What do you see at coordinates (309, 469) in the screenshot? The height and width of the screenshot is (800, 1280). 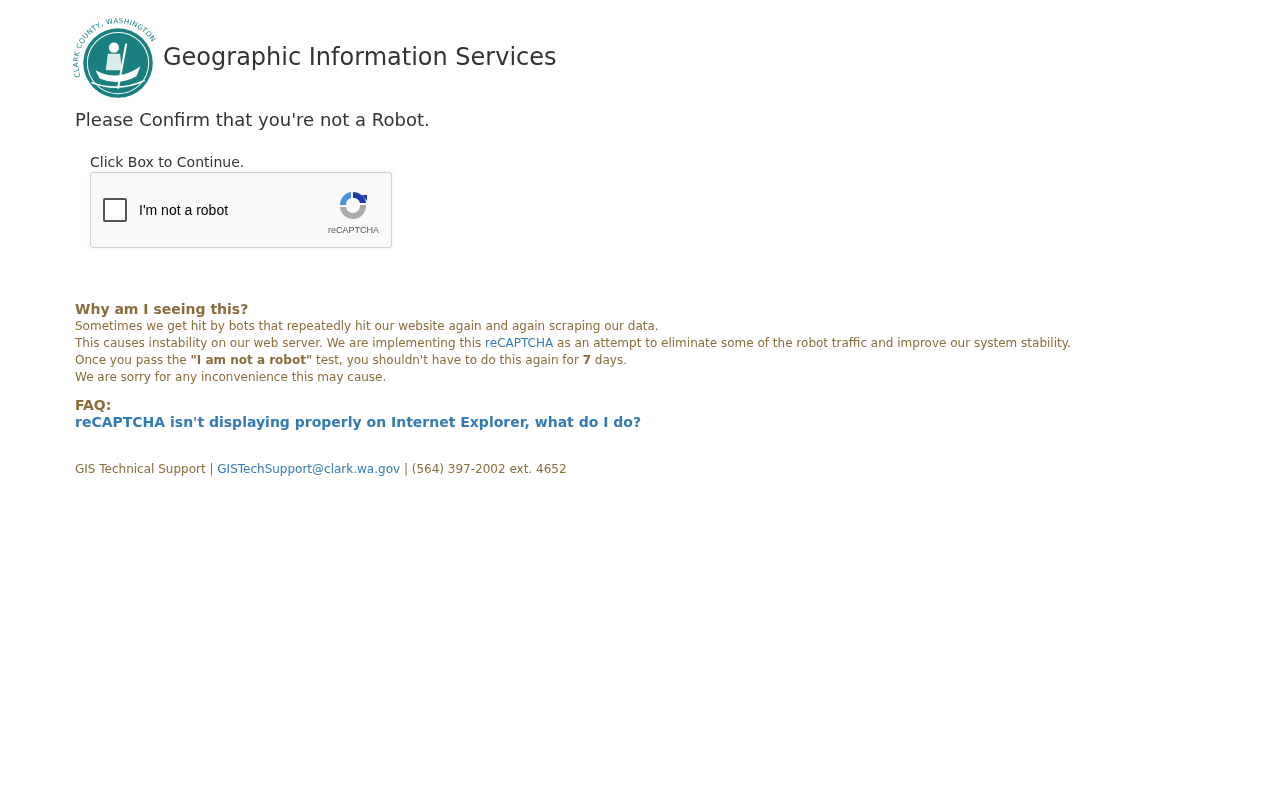 I see `email-link: GISTechSupport@clark.wa.gov` at bounding box center [309, 469].